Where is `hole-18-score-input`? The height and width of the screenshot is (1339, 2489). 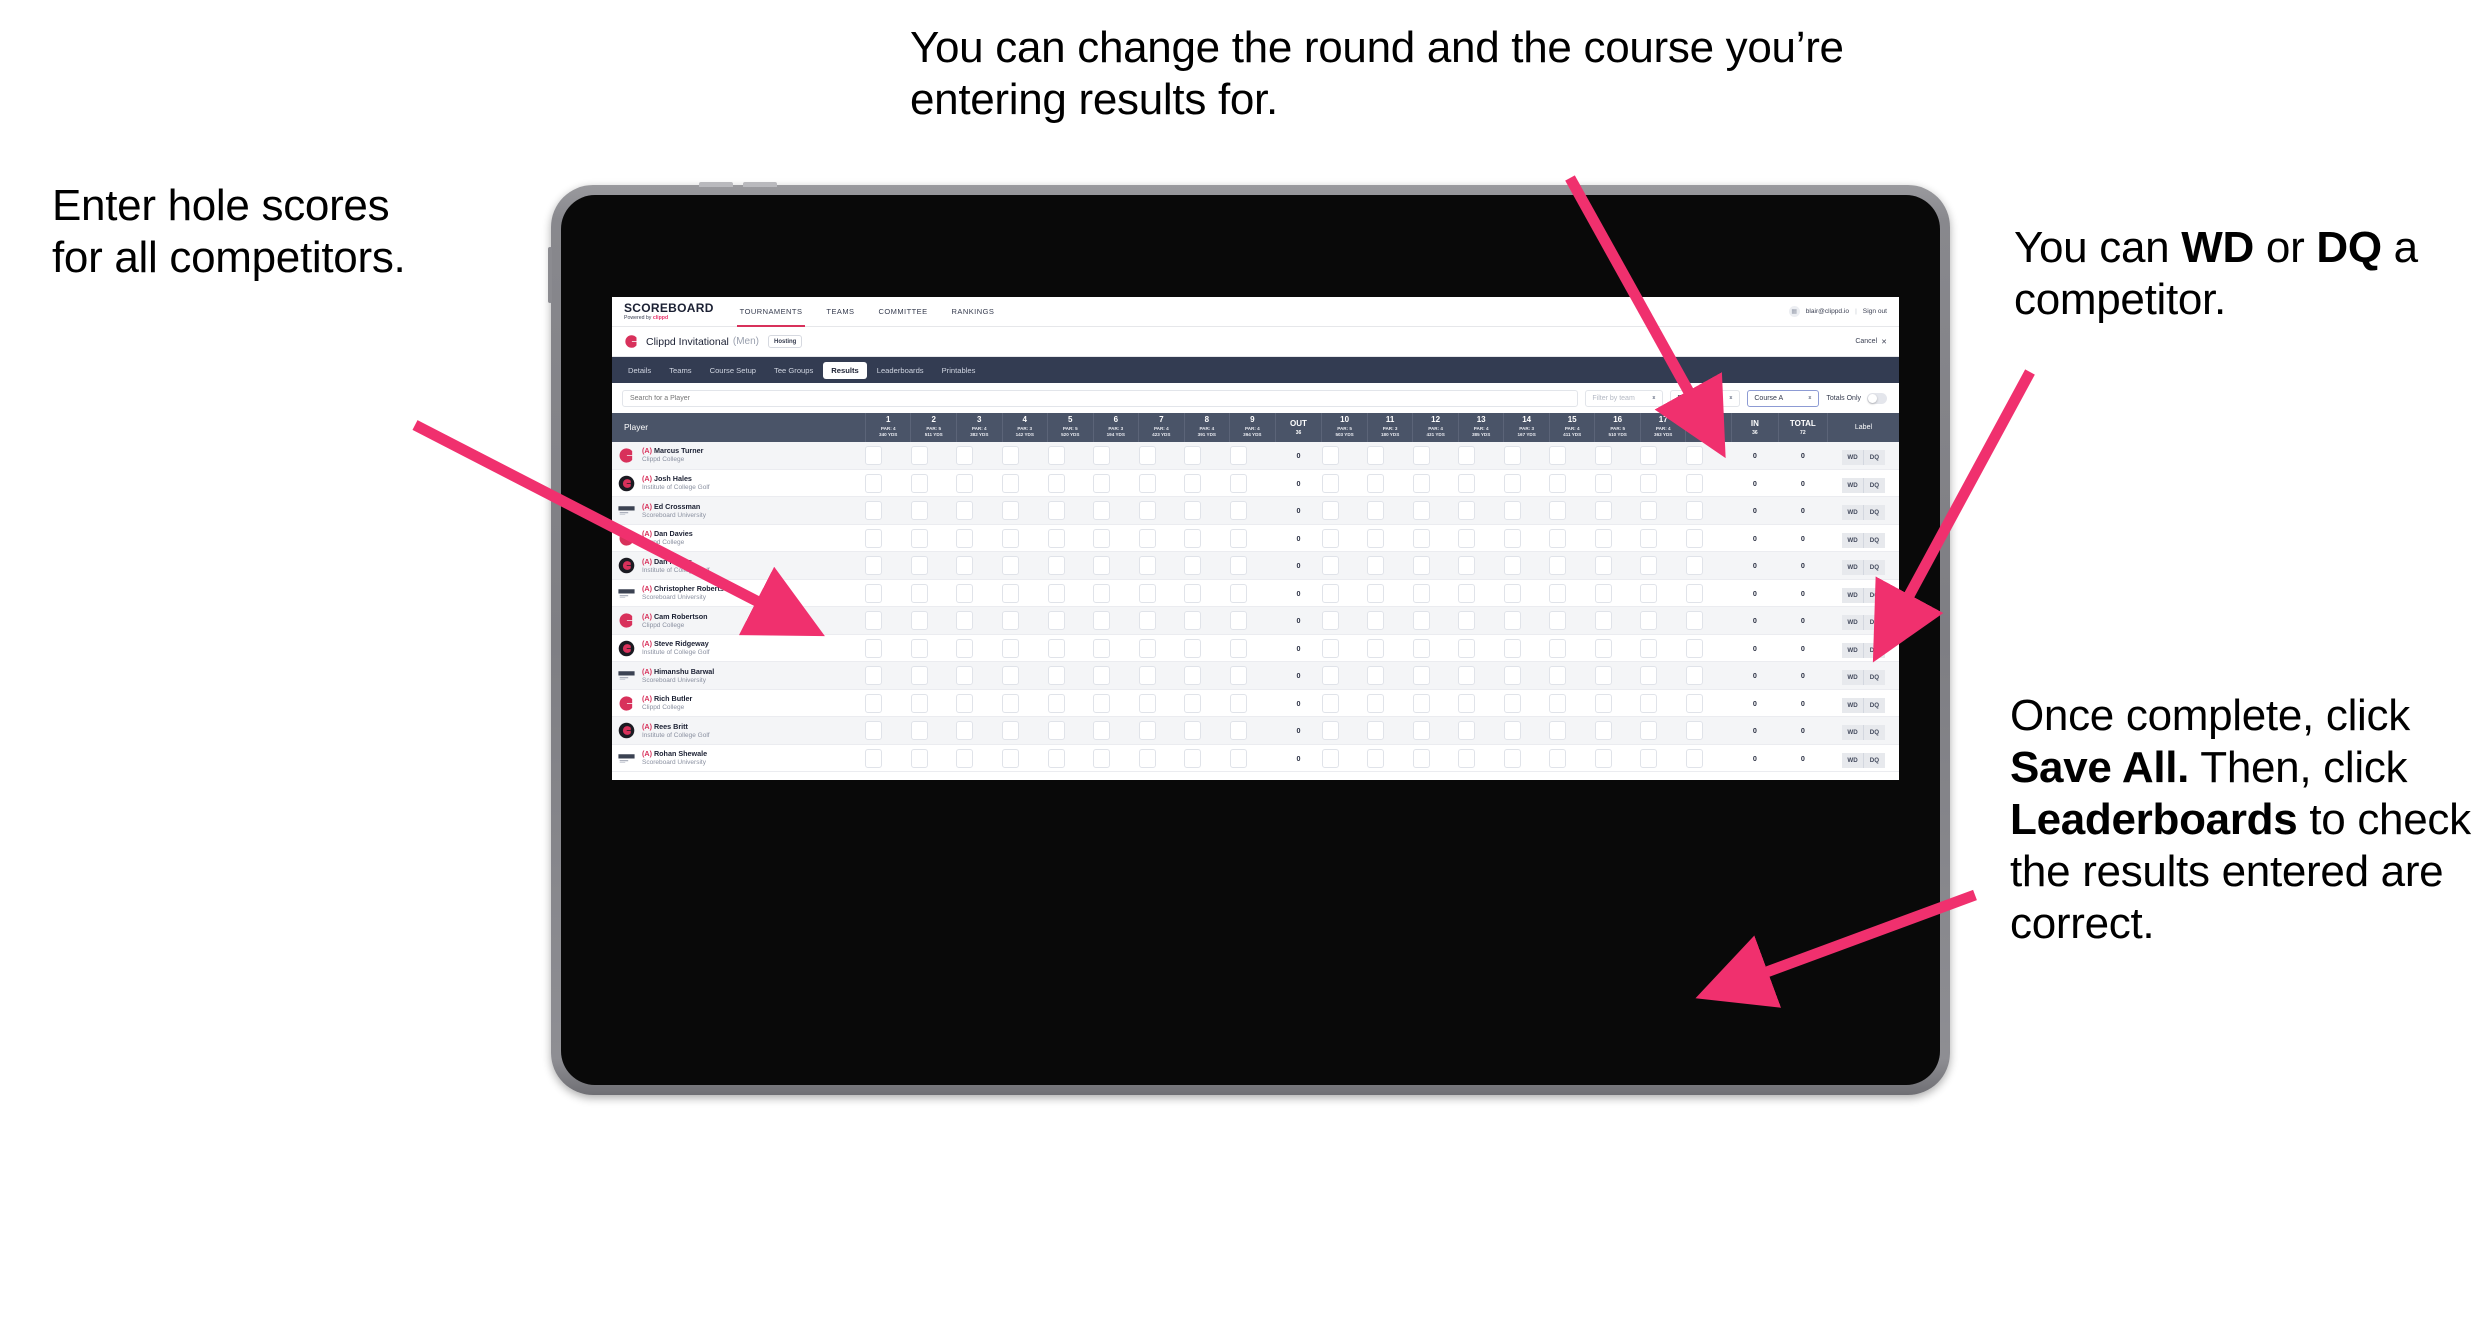
hole-18-score-input is located at coordinates (1694, 455).